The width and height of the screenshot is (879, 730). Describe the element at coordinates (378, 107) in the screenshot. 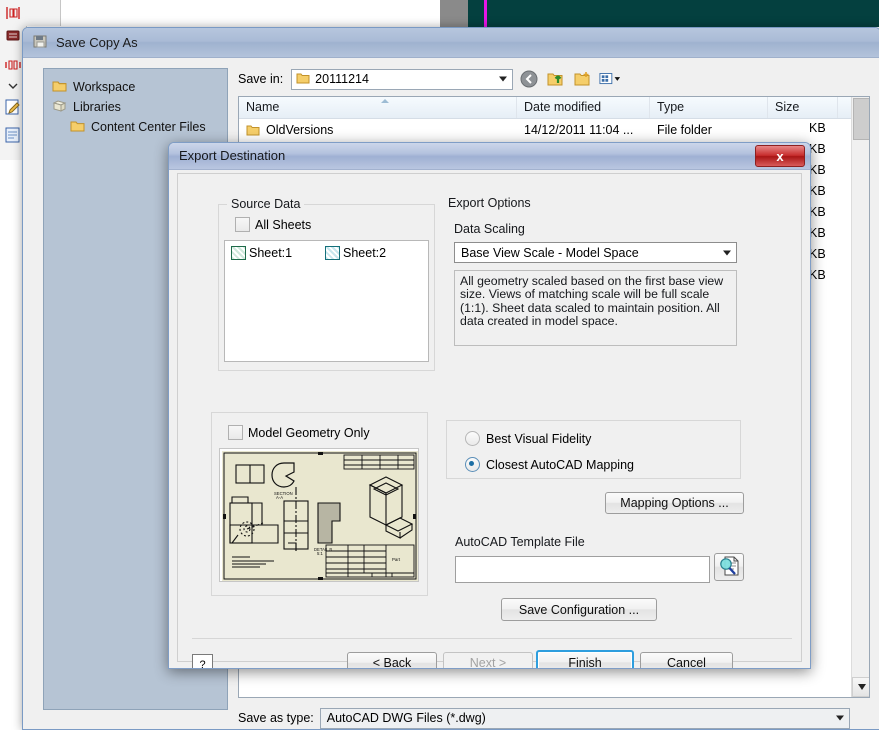

I see `column-header-name: Name` at that location.